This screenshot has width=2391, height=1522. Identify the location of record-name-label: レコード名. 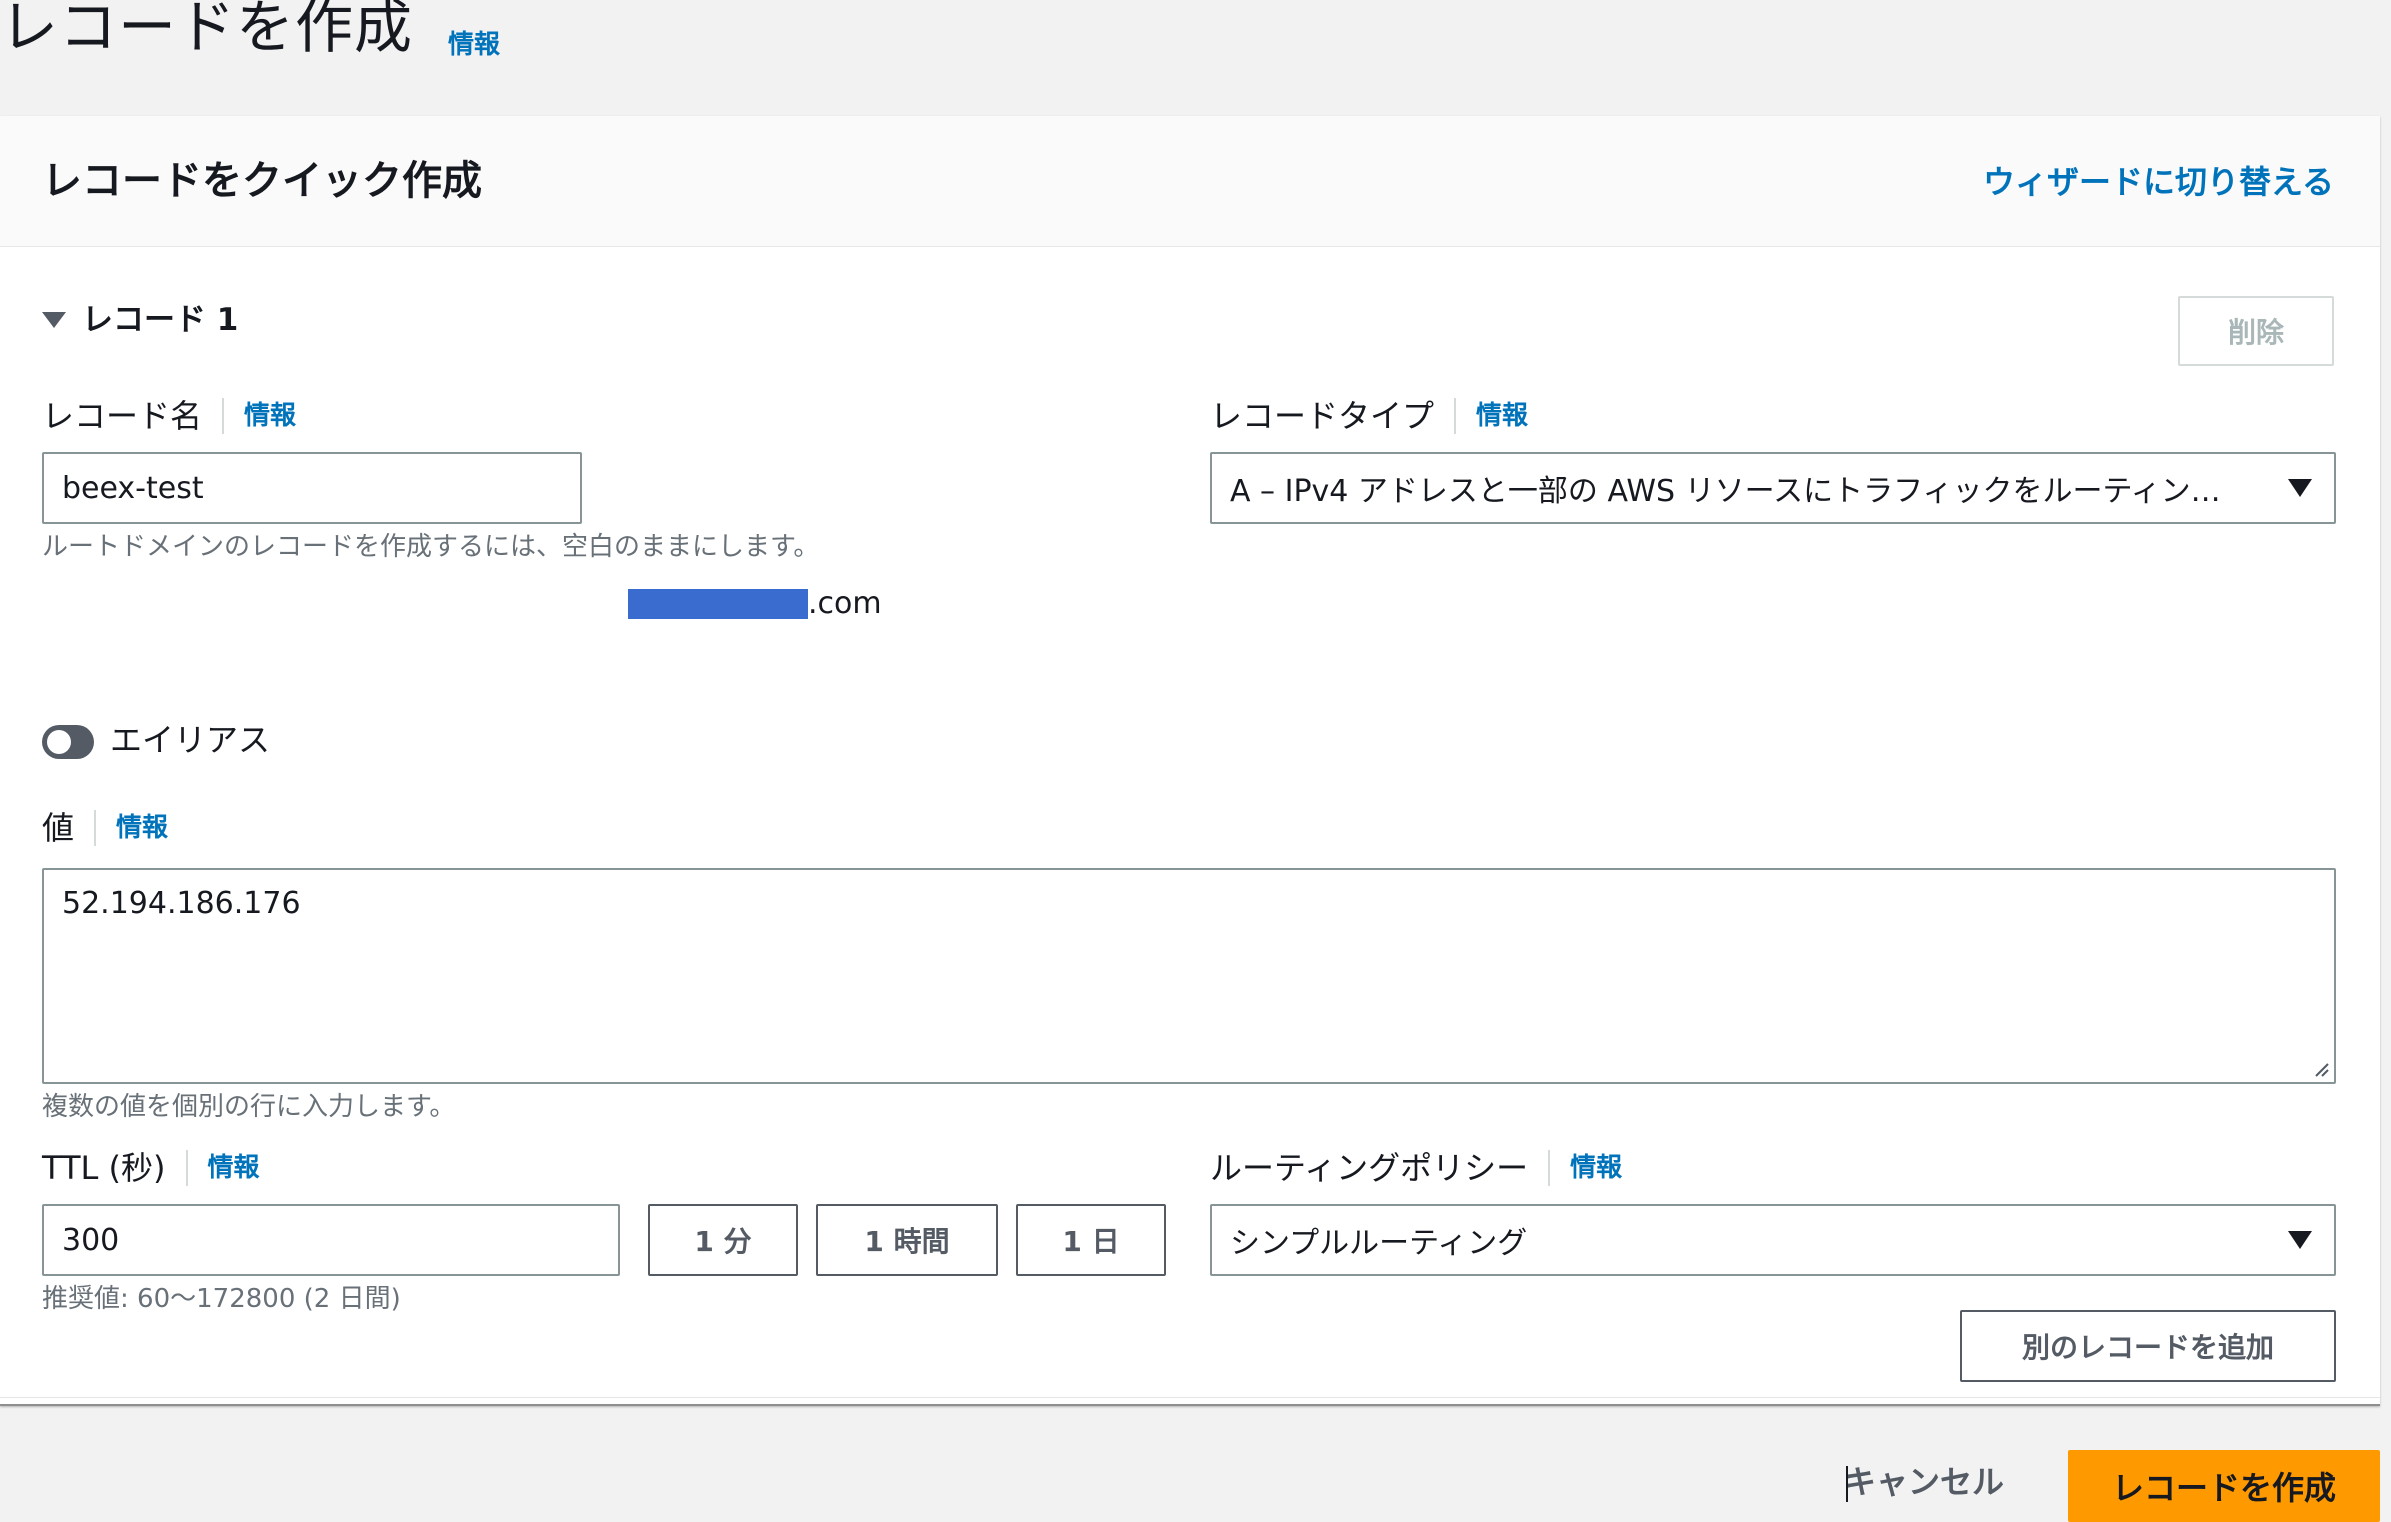
(122, 416).